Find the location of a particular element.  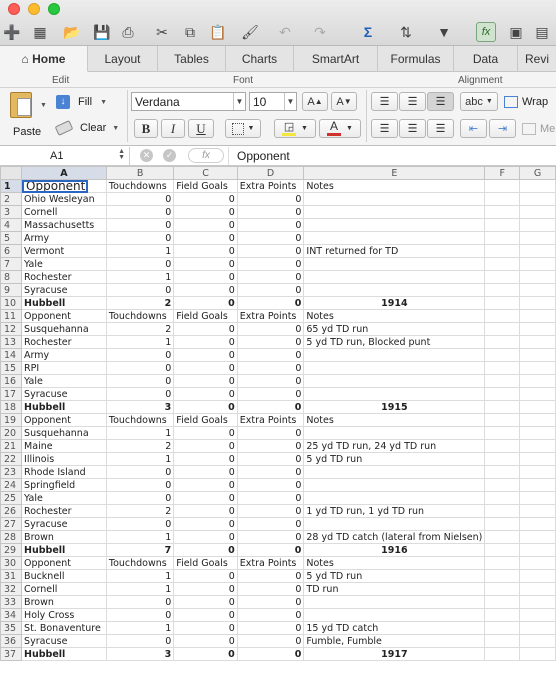

cell-a: Cornell is located at coordinates (64, 212).